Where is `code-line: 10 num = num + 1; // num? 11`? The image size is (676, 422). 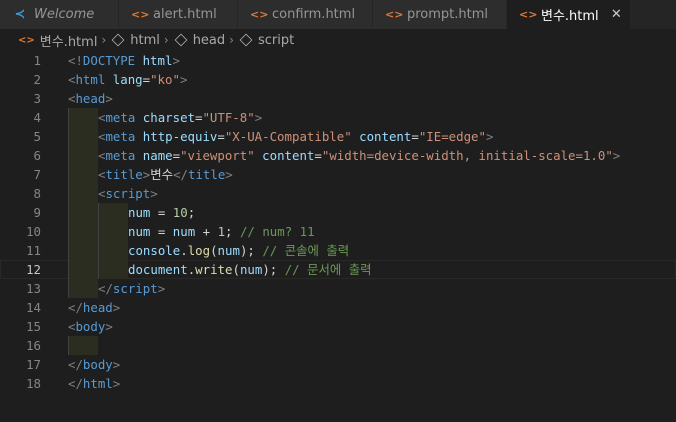
code-line: 10 num = num + 1; // num? 11 is located at coordinates (338, 231).